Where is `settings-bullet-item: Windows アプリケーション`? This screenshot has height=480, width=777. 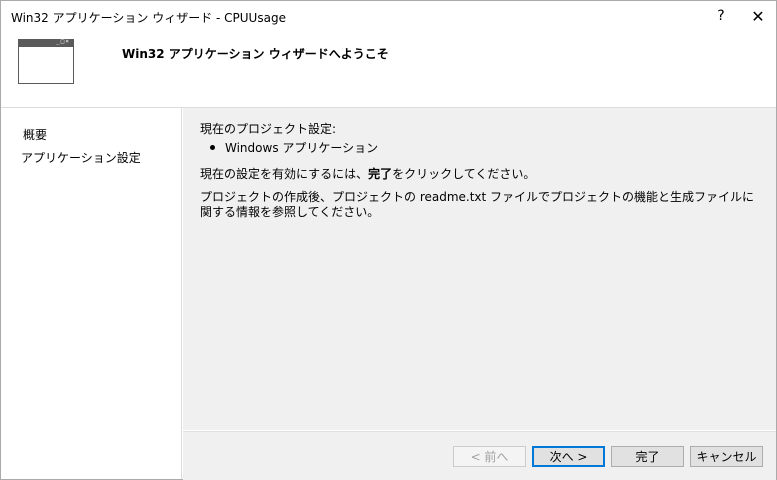
settings-bullet-item: Windows アプリケーション is located at coordinates (294, 147).